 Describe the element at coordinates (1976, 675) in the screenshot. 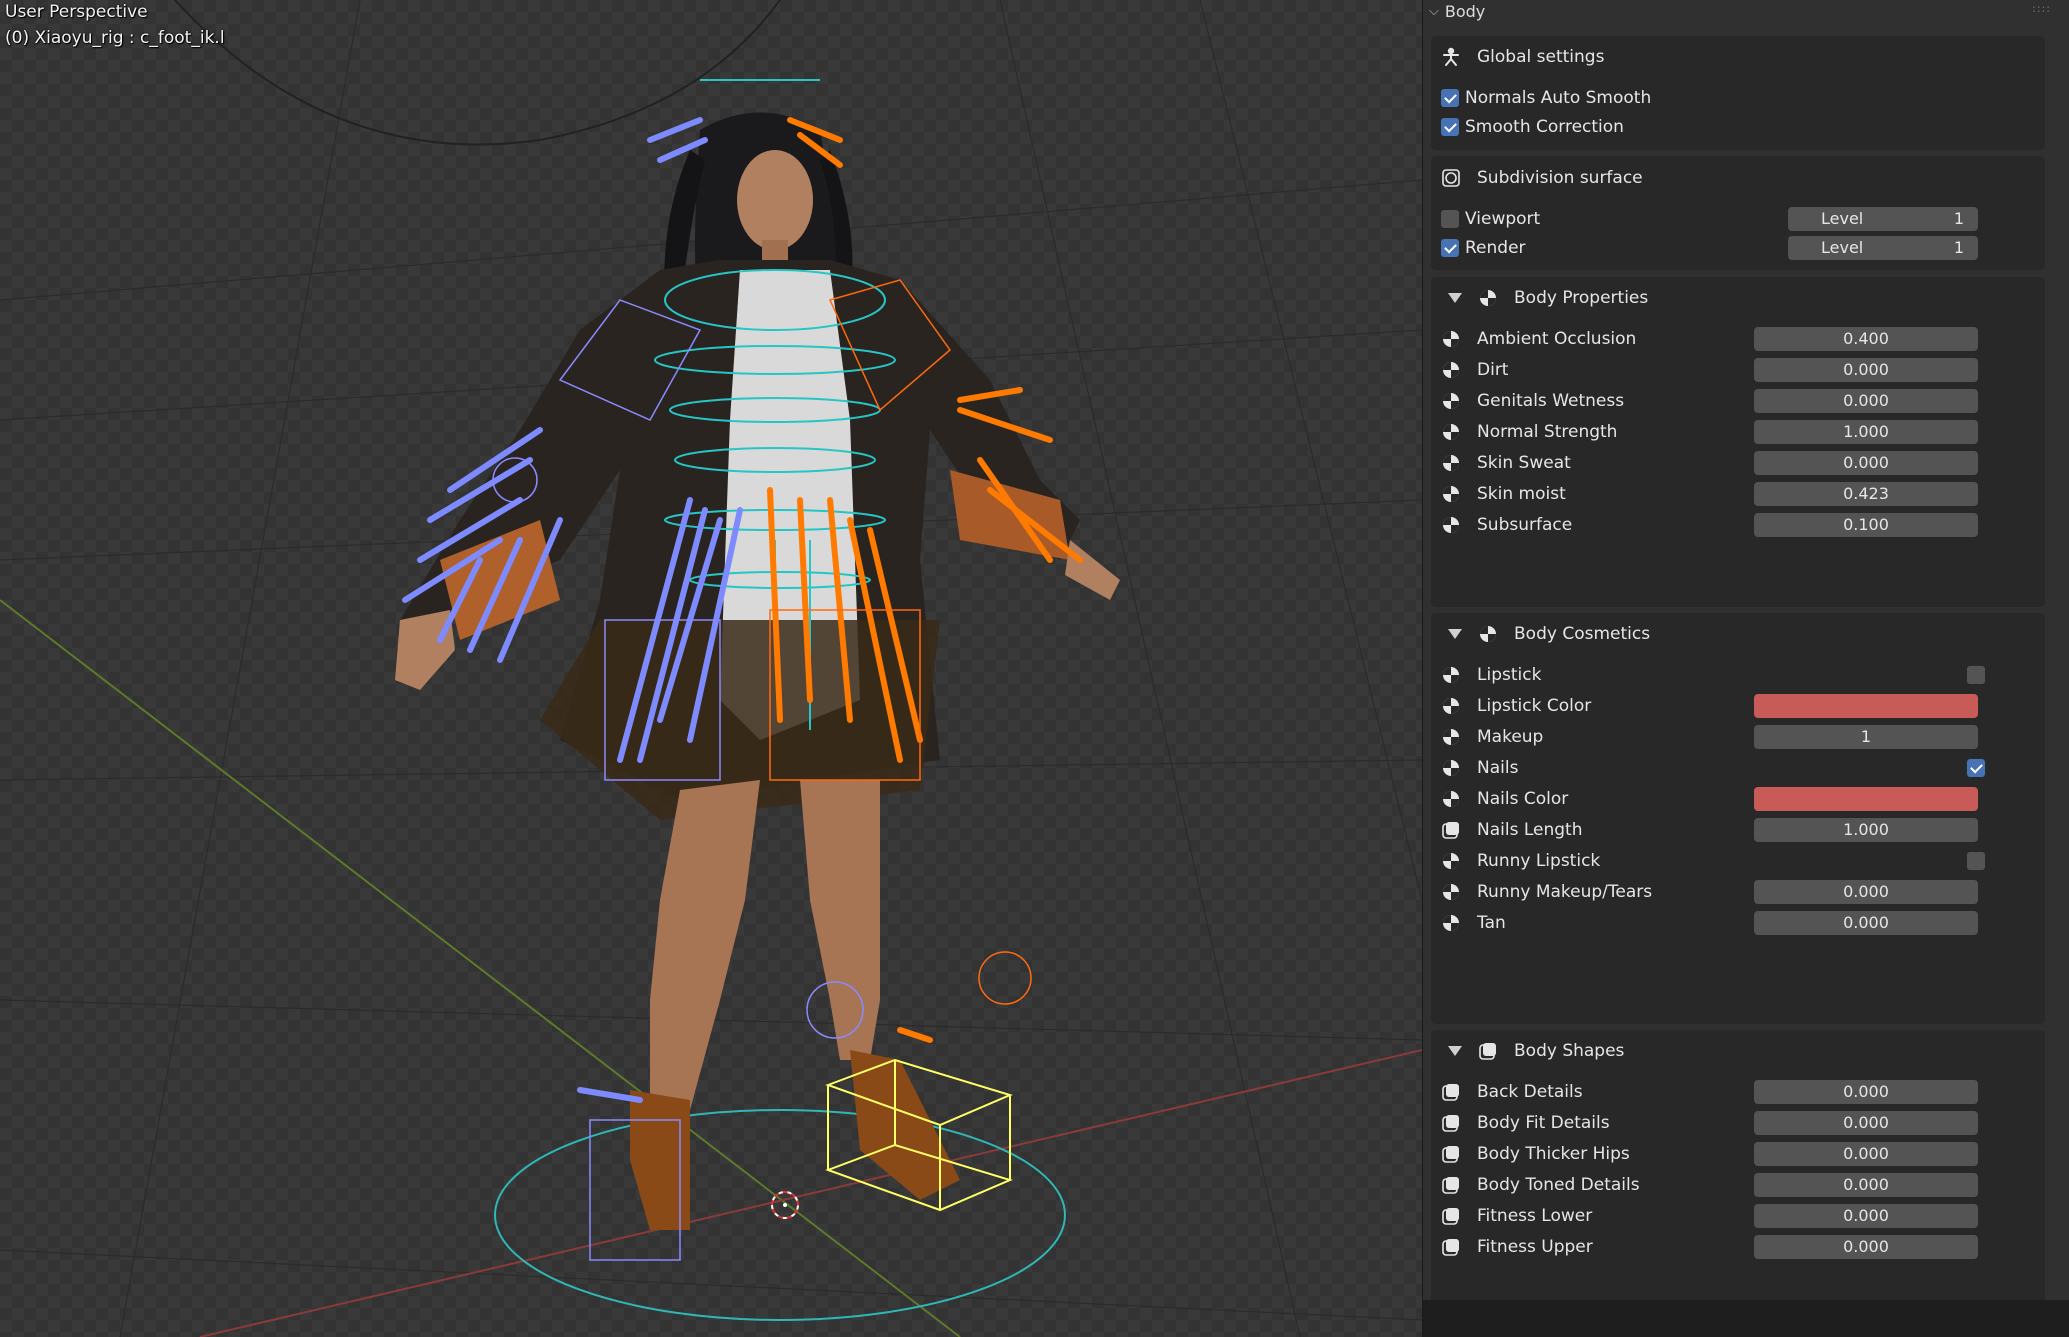

I see `lipstick-checkbox` at that location.